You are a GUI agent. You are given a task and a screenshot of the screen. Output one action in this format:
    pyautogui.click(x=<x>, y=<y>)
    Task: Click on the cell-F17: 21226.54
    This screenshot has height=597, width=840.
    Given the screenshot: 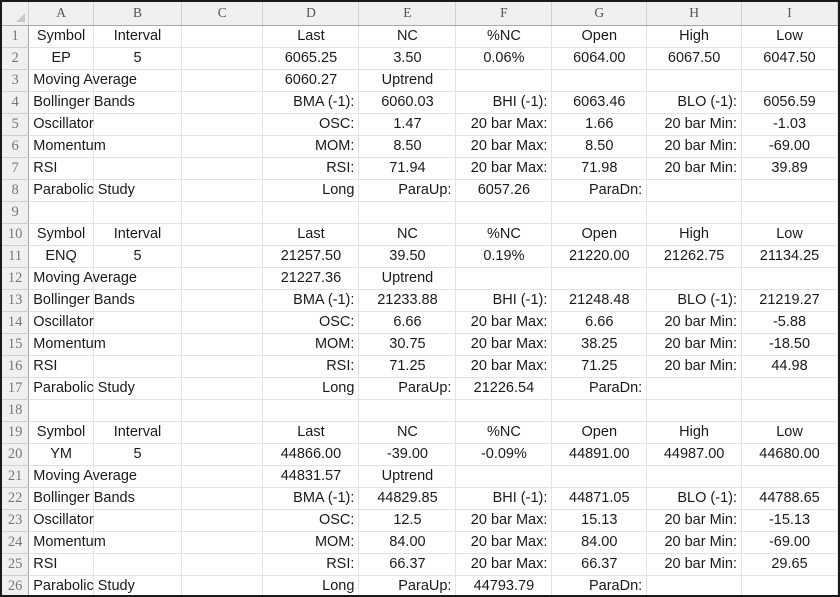 What is the action you would take?
    pyautogui.click(x=504, y=388)
    